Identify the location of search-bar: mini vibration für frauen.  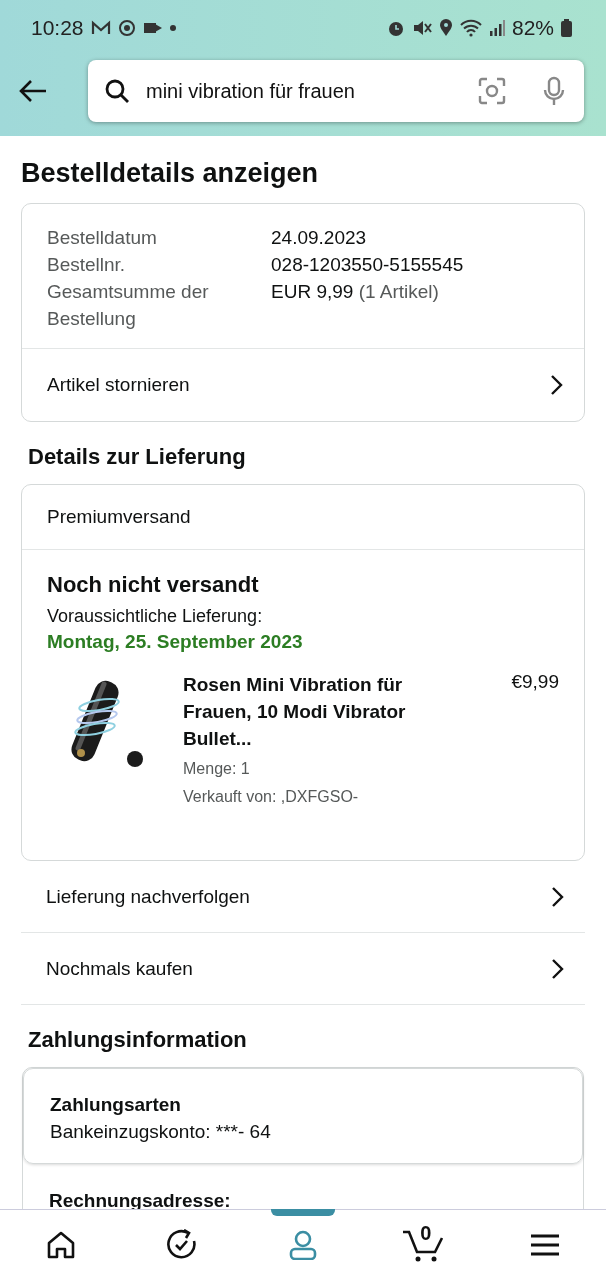
(336, 91).